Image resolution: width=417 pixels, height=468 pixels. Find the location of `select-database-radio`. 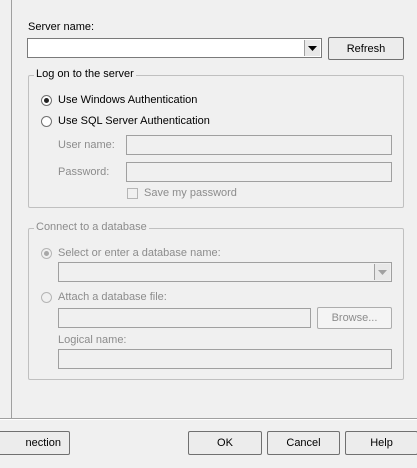

select-database-radio is located at coordinates (46, 253).